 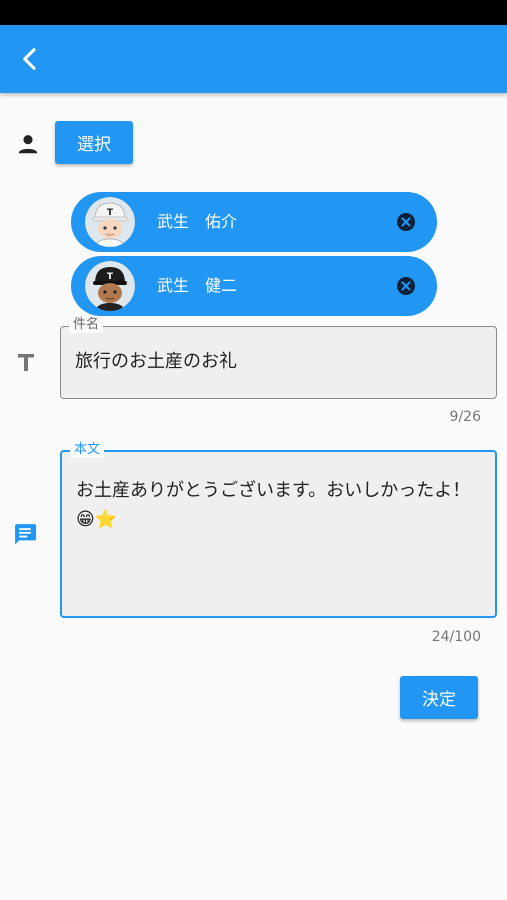 What do you see at coordinates (87, 450) in the screenshot?
I see `body-label: 本文` at bounding box center [87, 450].